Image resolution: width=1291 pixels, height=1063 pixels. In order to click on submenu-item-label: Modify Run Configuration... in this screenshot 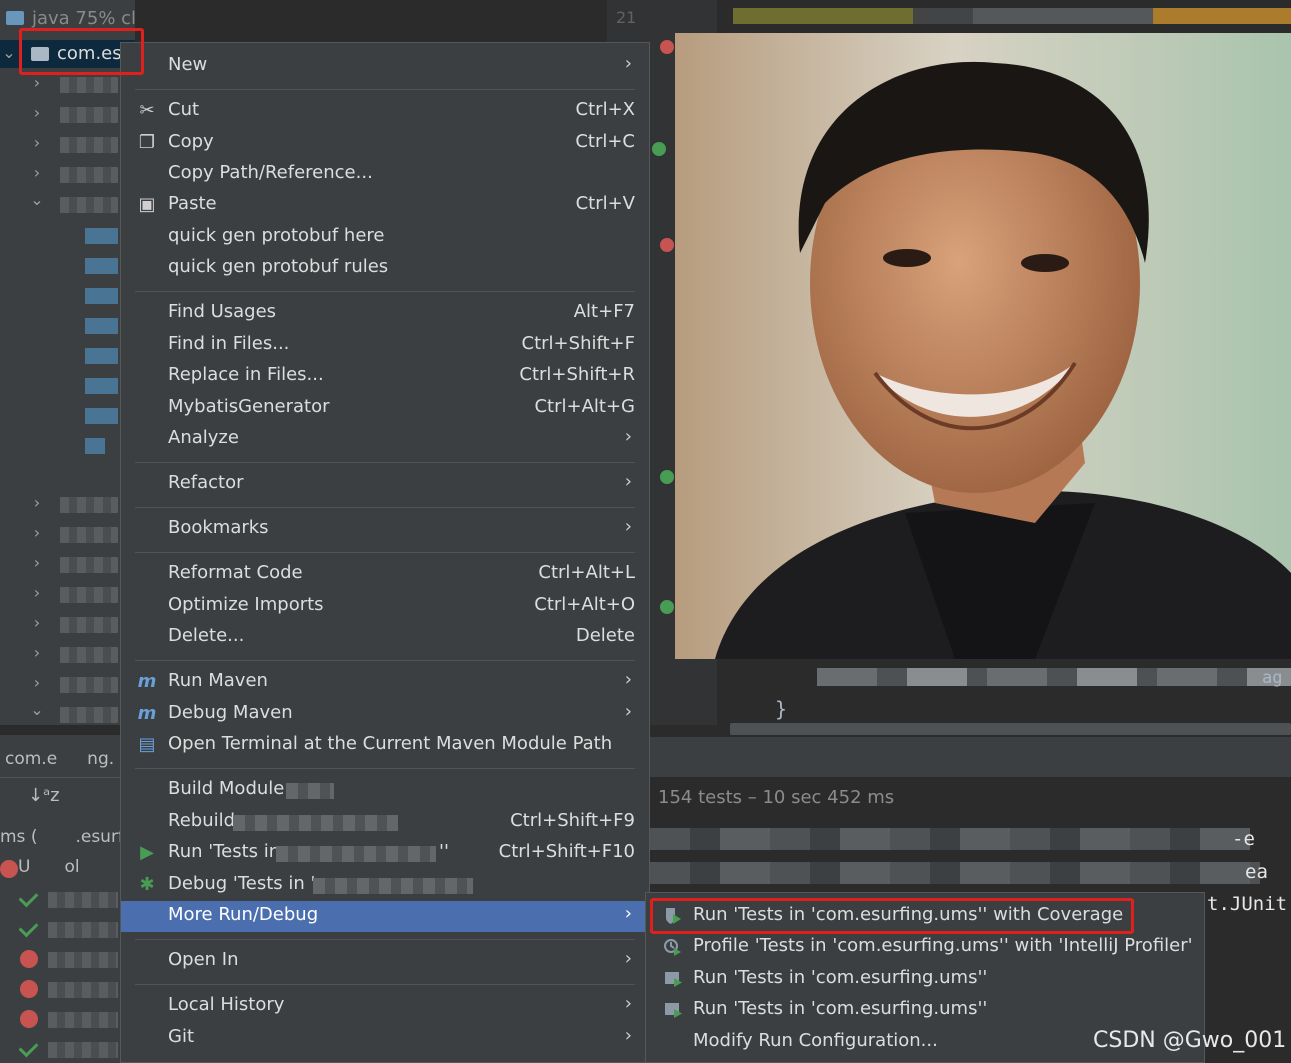, I will do `click(815, 1040)`.